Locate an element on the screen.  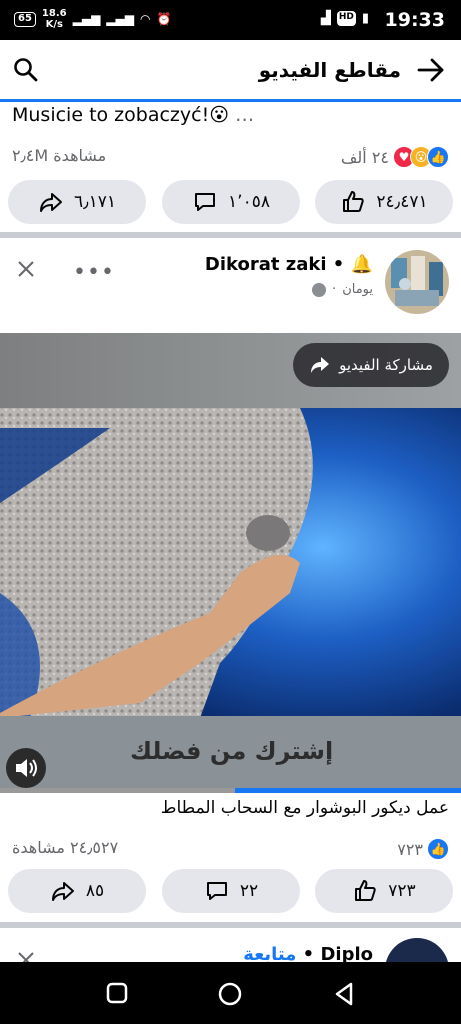
system-nav-bar is located at coordinates (230, 993).